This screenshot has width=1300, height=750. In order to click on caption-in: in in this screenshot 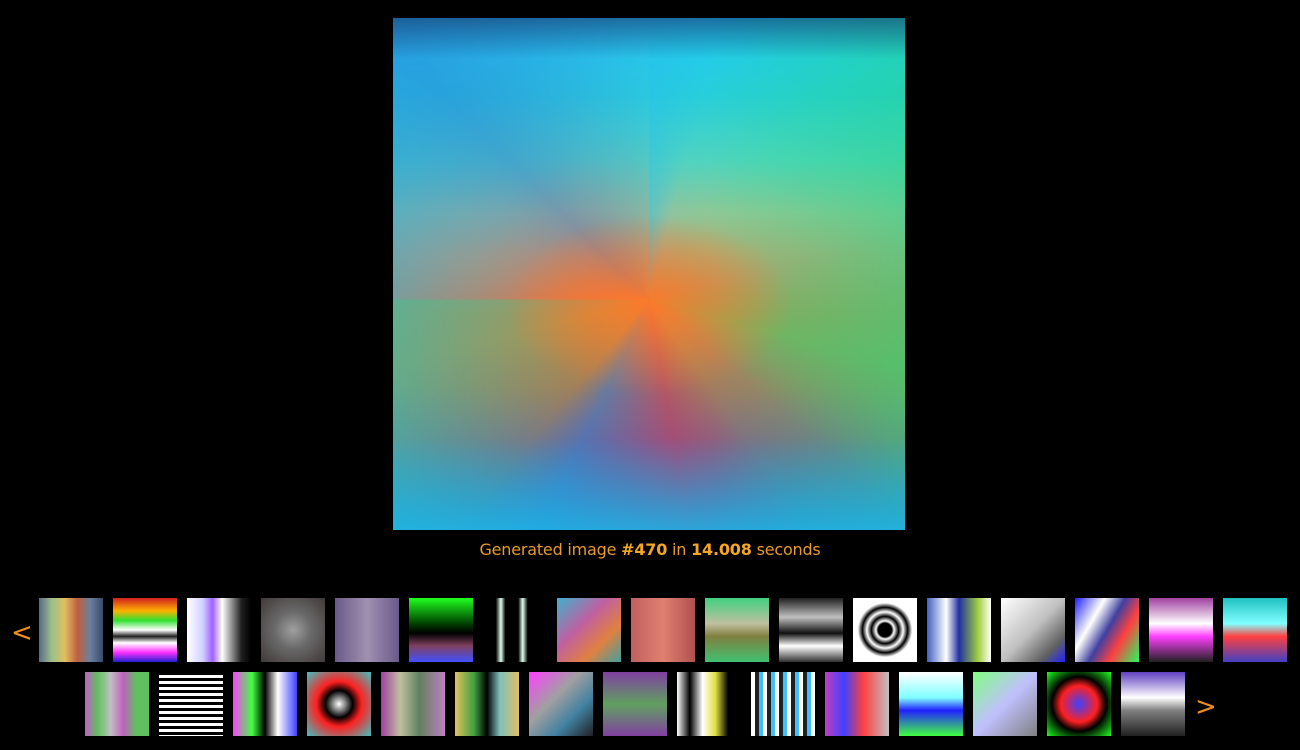, I will do `click(679, 549)`.